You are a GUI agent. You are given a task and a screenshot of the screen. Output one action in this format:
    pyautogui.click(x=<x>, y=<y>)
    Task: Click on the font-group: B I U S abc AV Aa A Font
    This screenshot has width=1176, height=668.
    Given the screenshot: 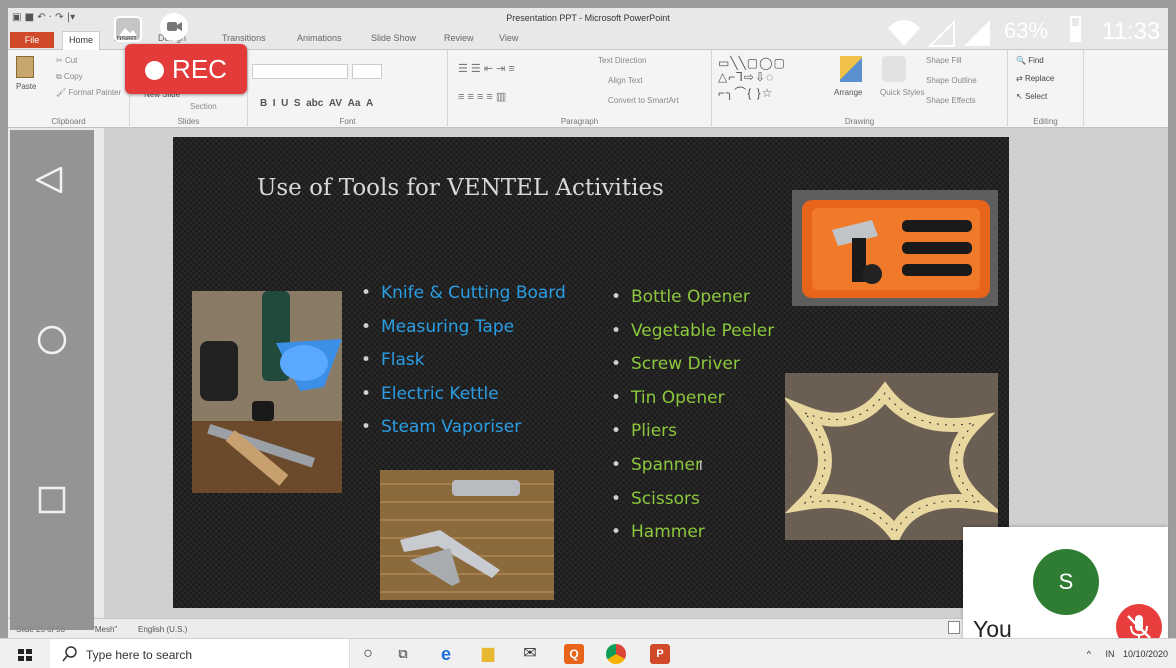 What is the action you would take?
    pyautogui.click(x=348, y=89)
    